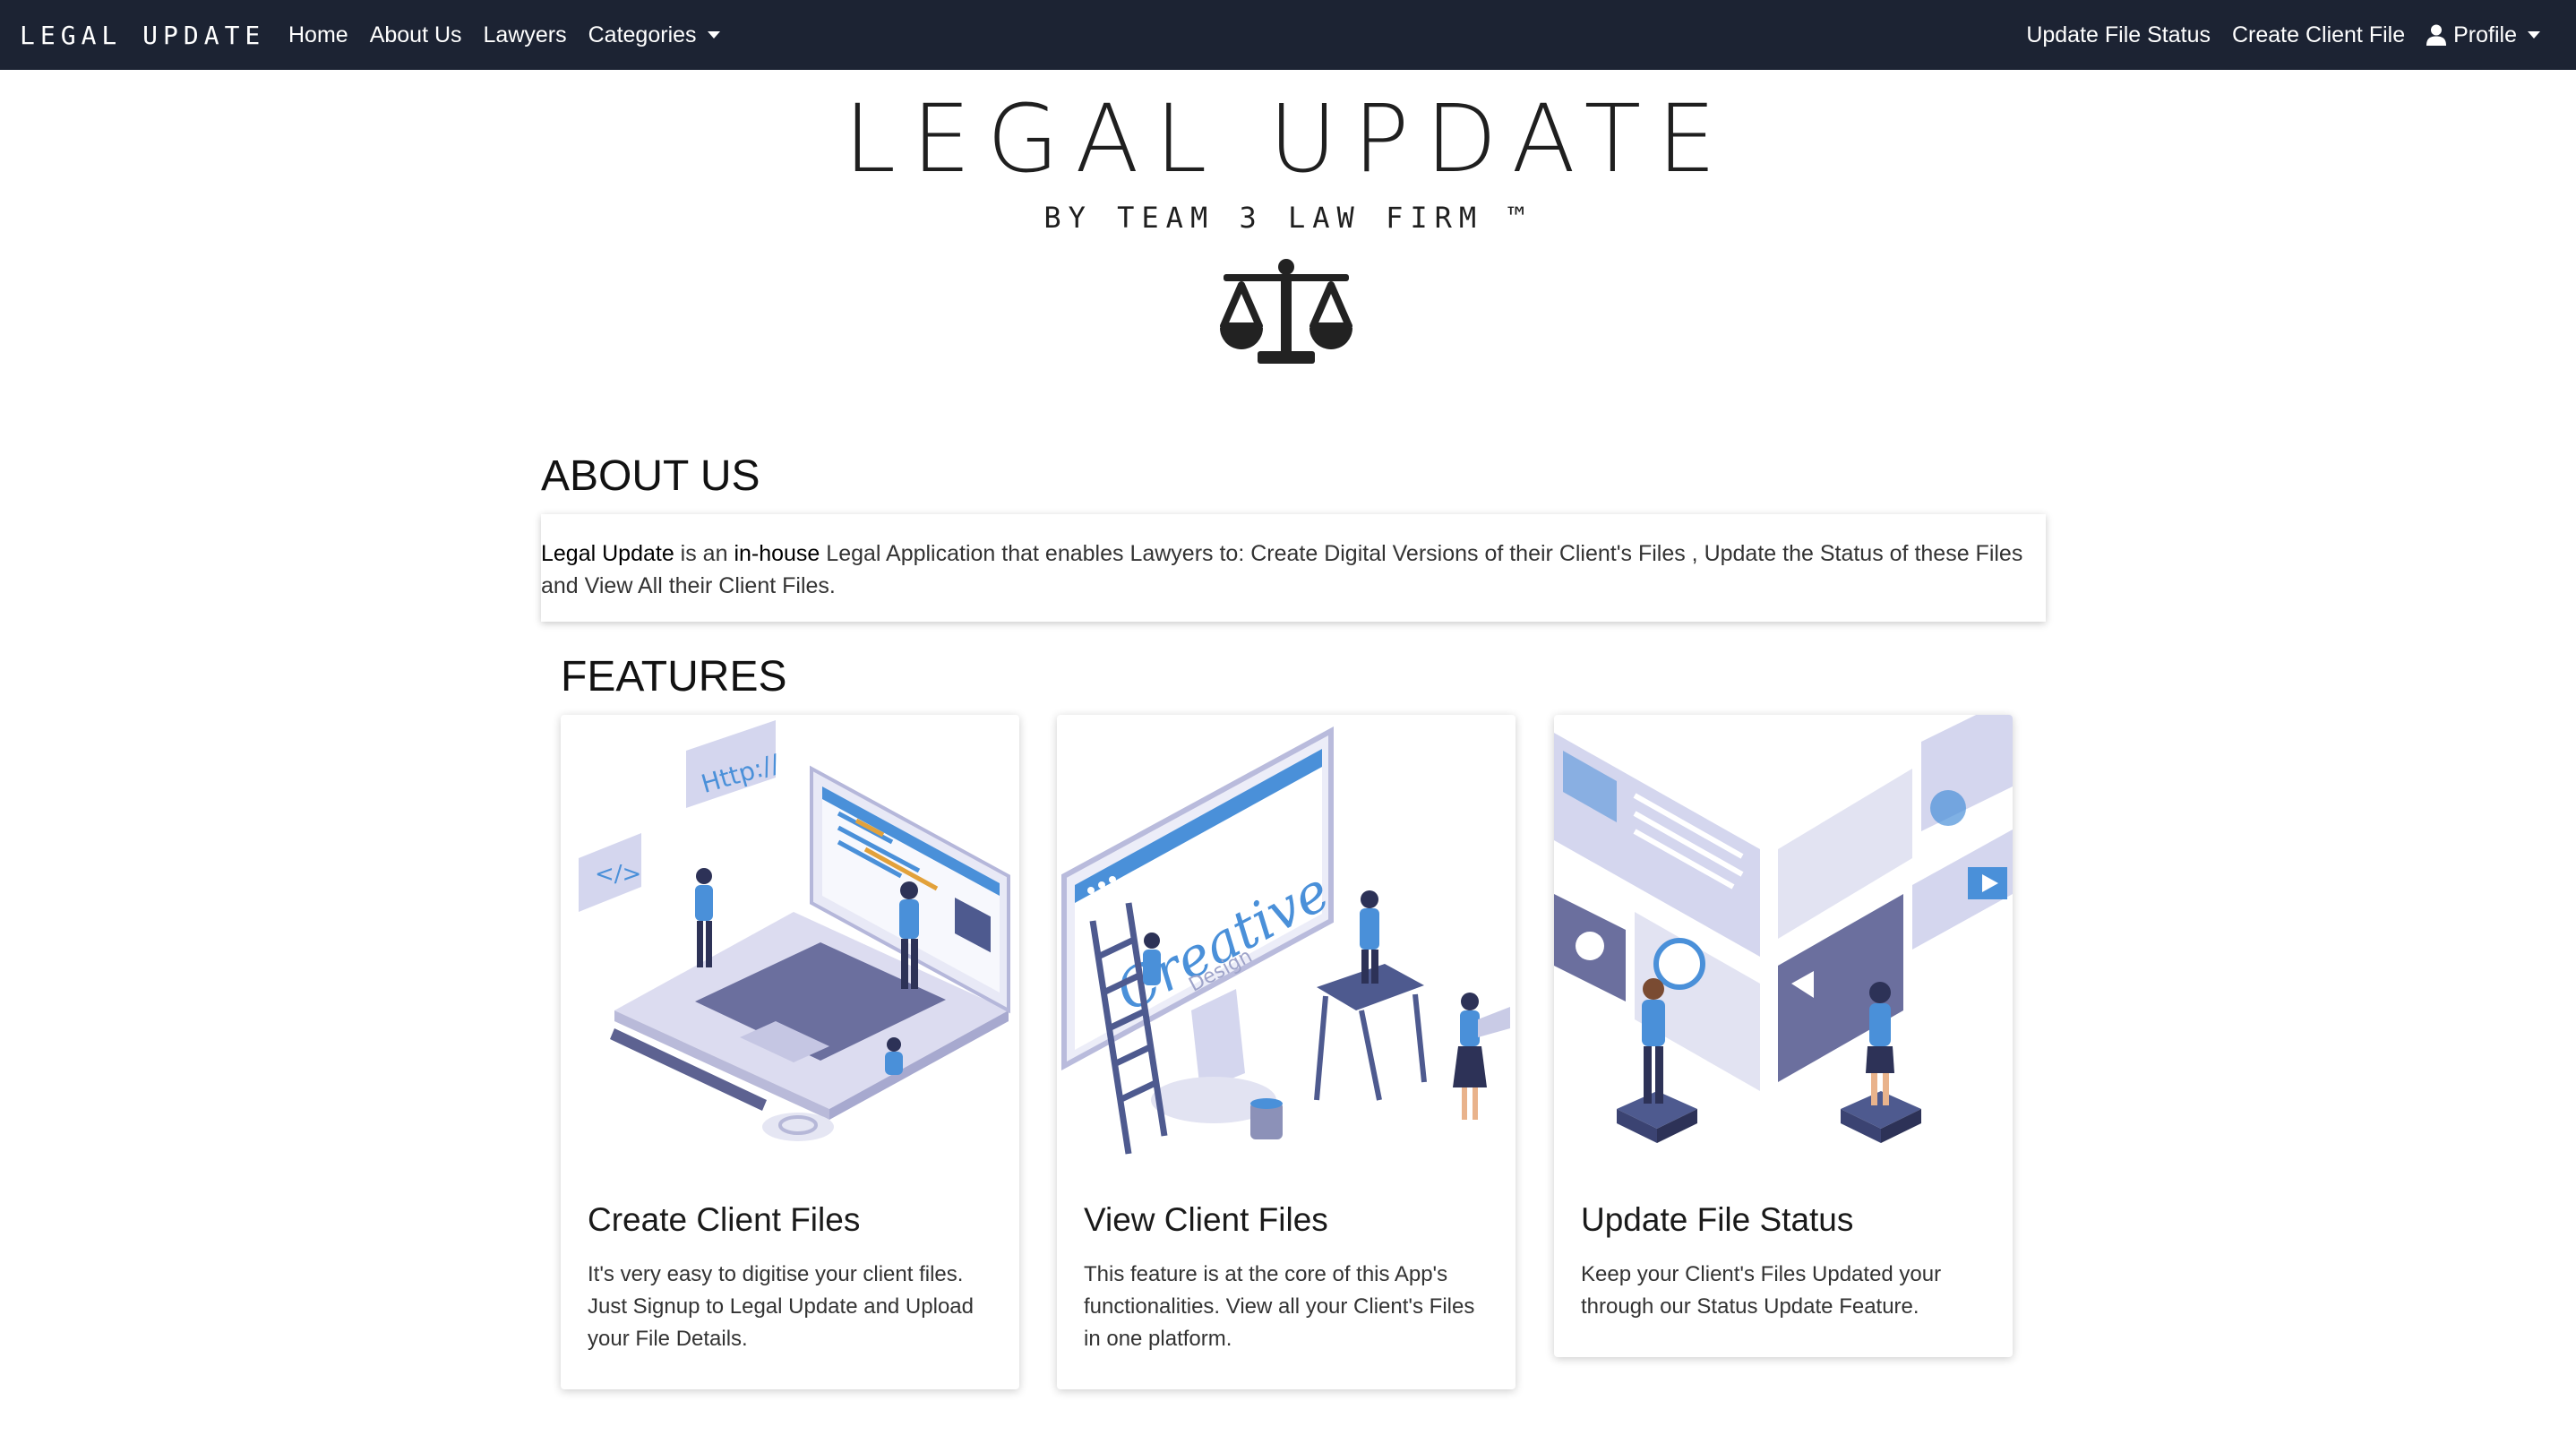  Describe the element at coordinates (1286, 311) in the screenshot. I see `scales-of-justice-icon` at that location.